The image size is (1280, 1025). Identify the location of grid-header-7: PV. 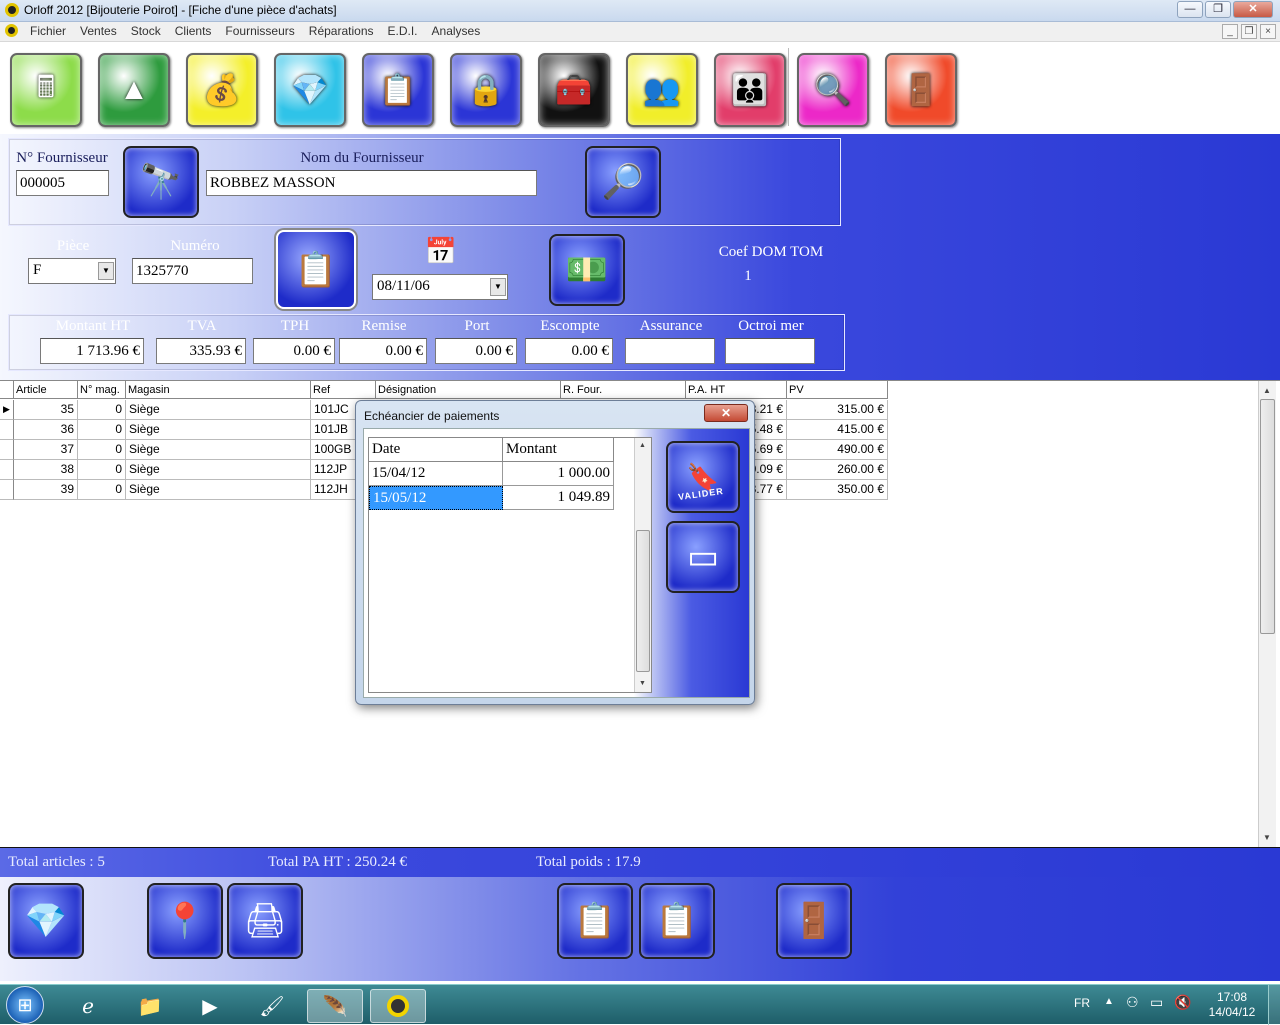
(837, 390).